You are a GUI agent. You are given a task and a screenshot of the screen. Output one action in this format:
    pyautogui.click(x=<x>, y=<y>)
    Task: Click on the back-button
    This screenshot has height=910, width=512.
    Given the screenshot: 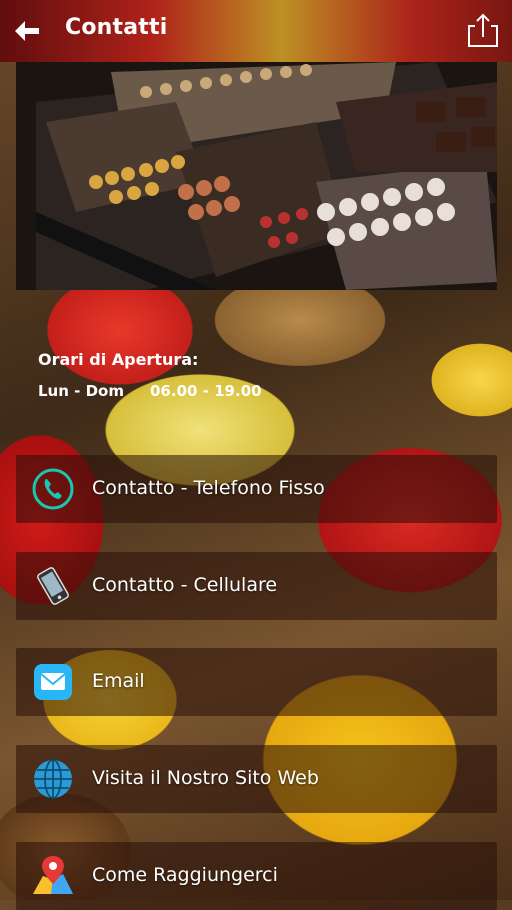 What is the action you would take?
    pyautogui.click(x=27, y=31)
    